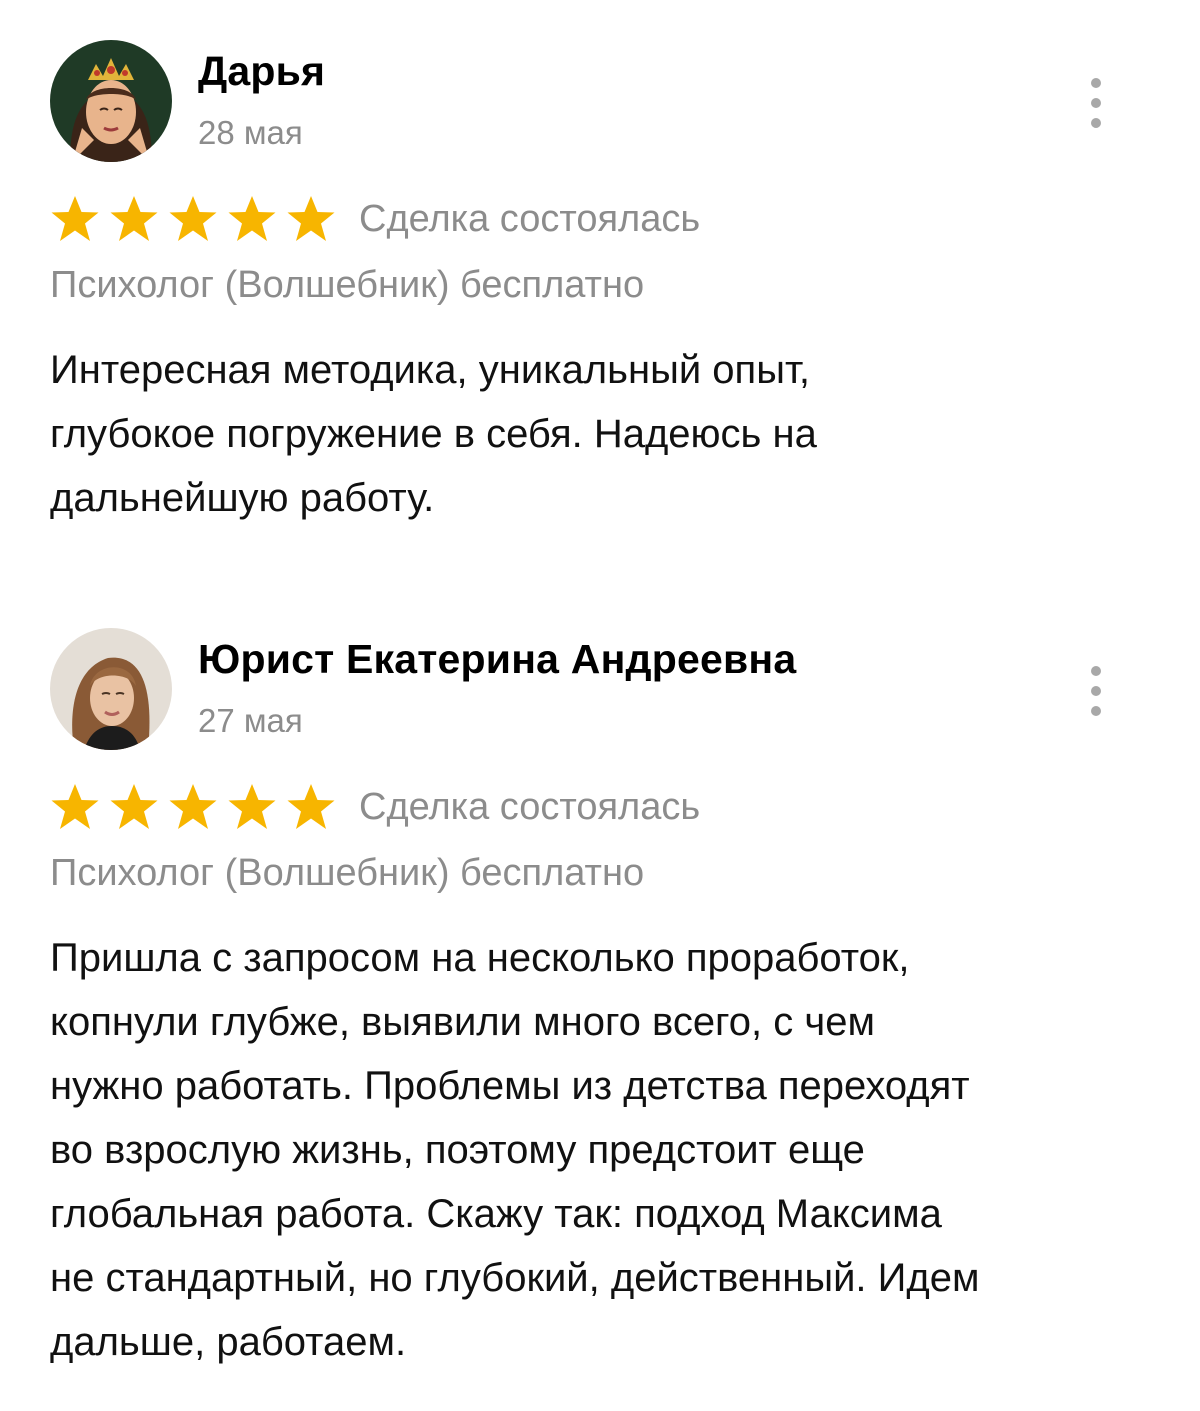  What do you see at coordinates (457, 1150) in the screenshot?
I see `review-text-line: во взрослую жизнь, поэтому предстоит еще` at bounding box center [457, 1150].